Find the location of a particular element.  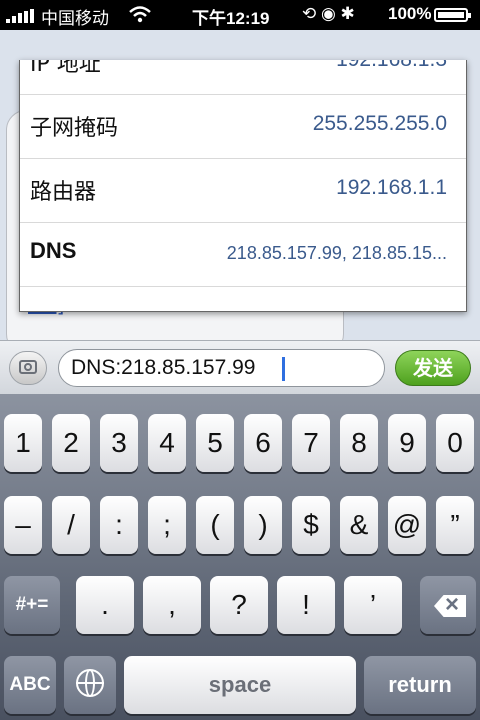

key-apostrophe: ’ is located at coordinates (373, 605).